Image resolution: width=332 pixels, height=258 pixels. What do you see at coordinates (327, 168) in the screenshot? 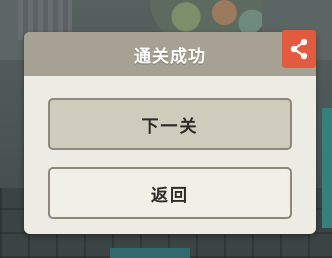
I see `background-side-decoration` at bounding box center [327, 168].